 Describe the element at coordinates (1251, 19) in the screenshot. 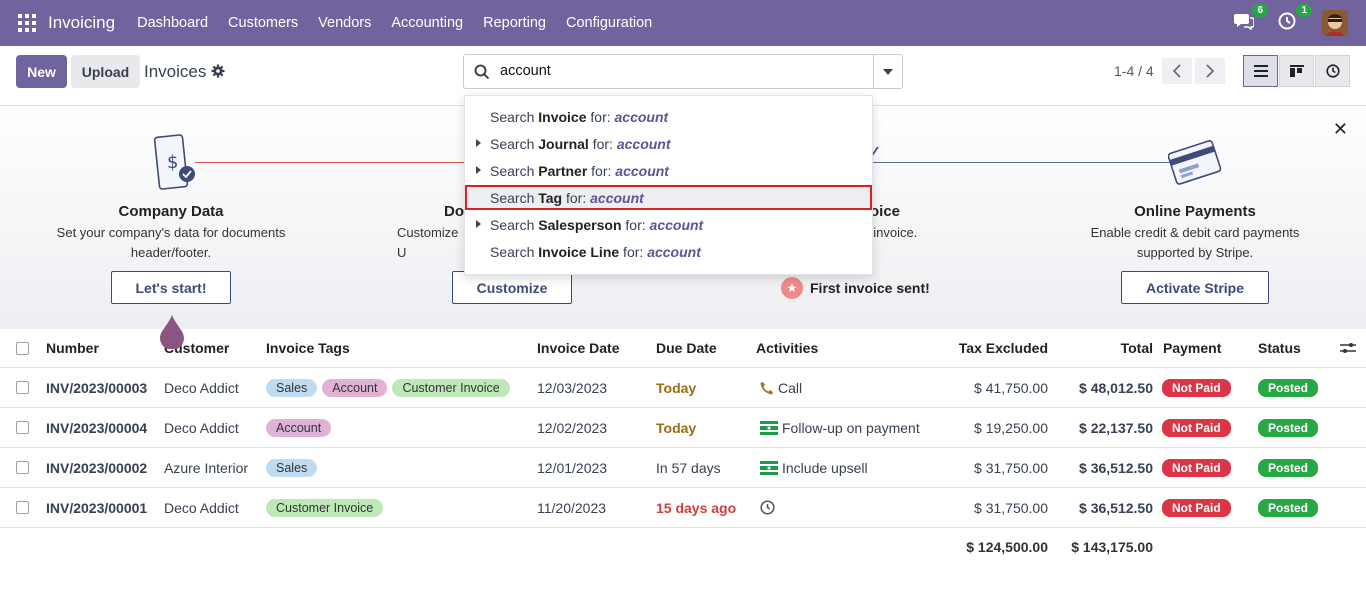

I see `messages-icon: 6` at that location.